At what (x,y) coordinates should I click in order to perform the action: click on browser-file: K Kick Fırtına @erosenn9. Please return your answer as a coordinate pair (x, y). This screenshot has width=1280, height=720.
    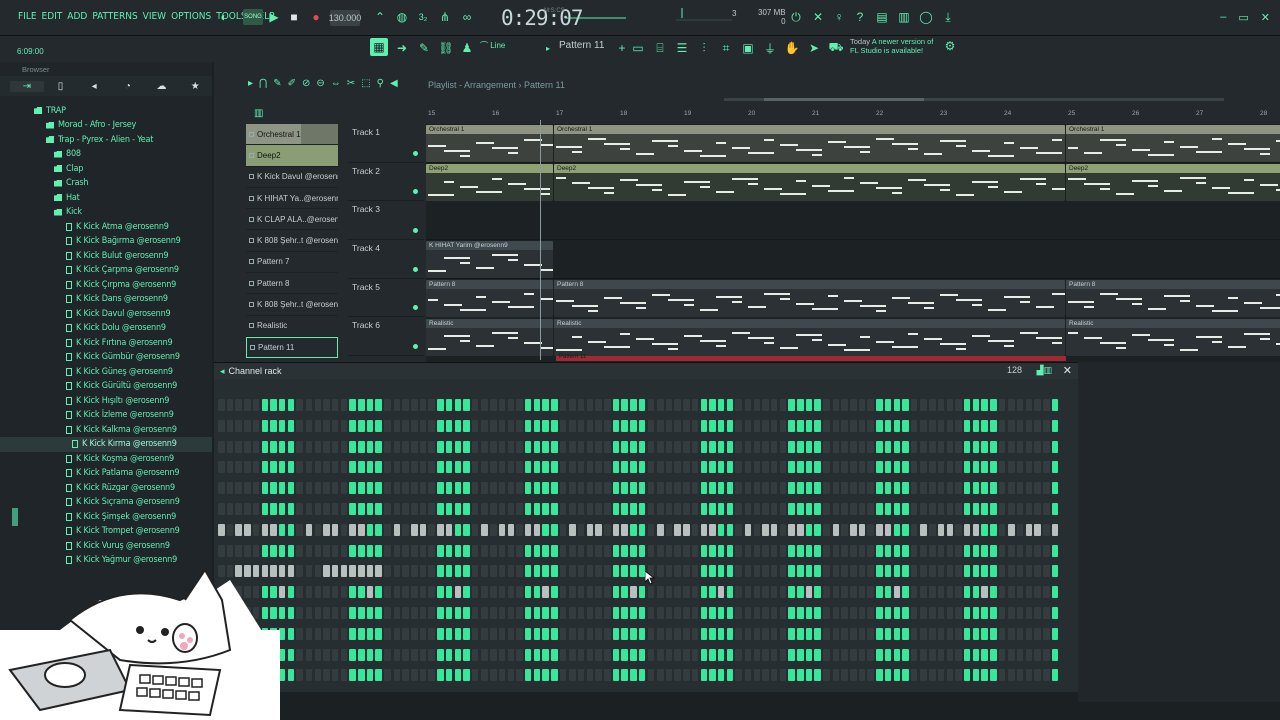
    Looking at the image, I should click on (106, 342).